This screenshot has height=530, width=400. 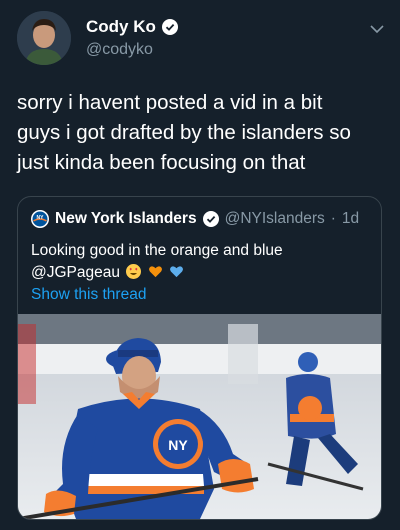 What do you see at coordinates (161, 162) in the screenshot?
I see `tweet-text-line: just kinda been focusing on that` at bounding box center [161, 162].